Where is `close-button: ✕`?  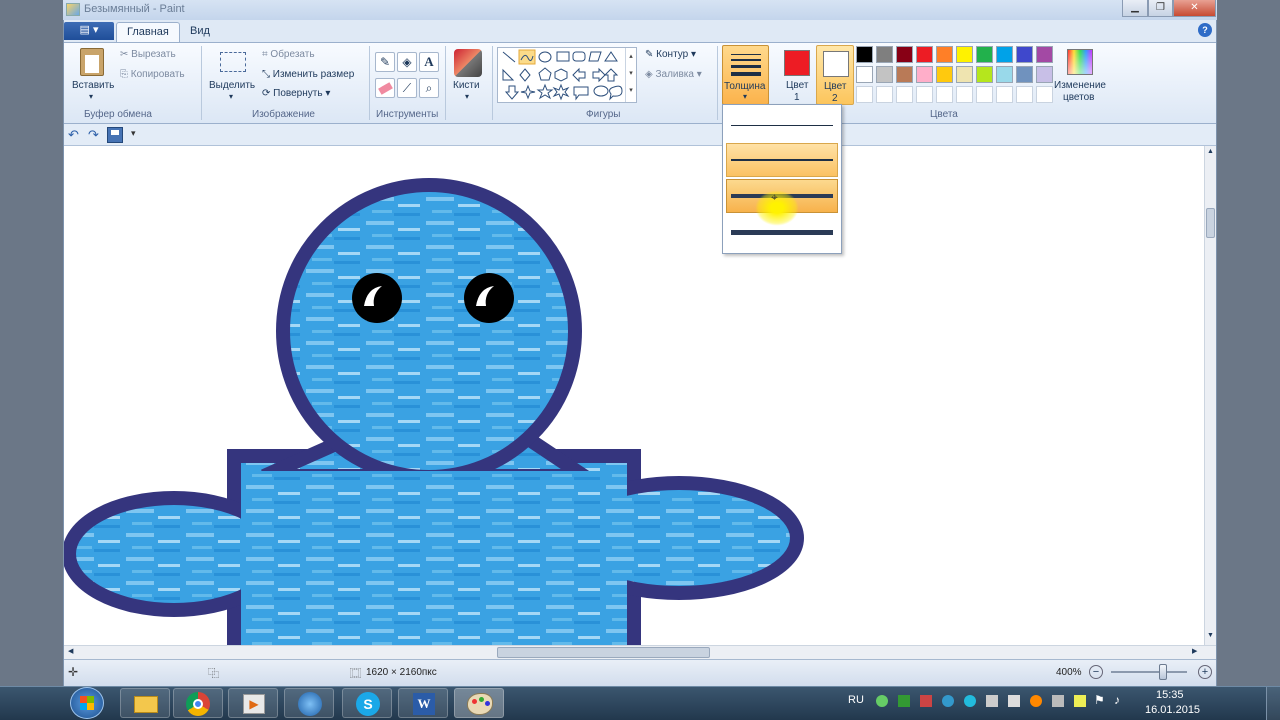 close-button: ✕ is located at coordinates (1194, 8).